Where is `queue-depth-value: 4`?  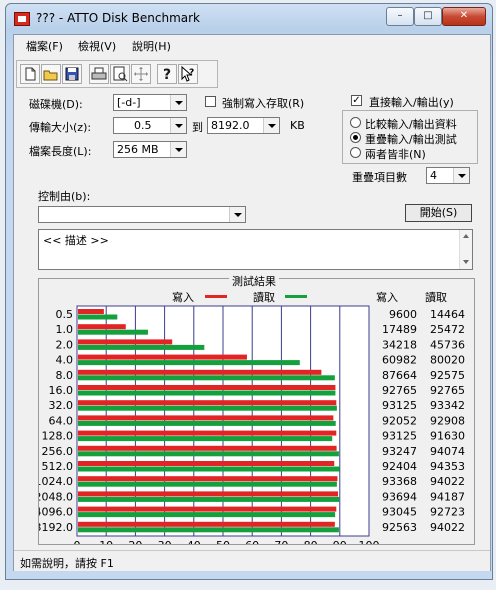
queue-depth-value: 4 is located at coordinates (433, 175).